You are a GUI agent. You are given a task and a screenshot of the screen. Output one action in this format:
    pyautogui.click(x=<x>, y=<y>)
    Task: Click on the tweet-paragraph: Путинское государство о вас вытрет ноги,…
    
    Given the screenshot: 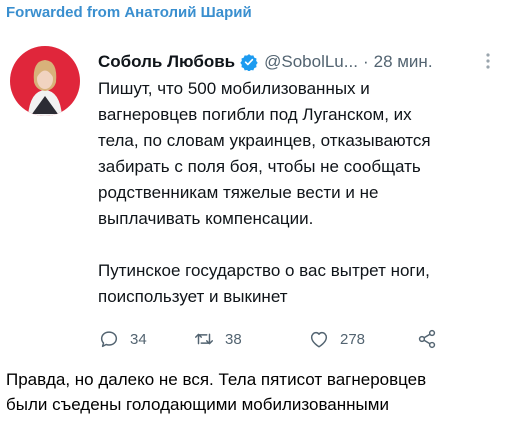 What is the action you would take?
    pyautogui.click(x=264, y=283)
    